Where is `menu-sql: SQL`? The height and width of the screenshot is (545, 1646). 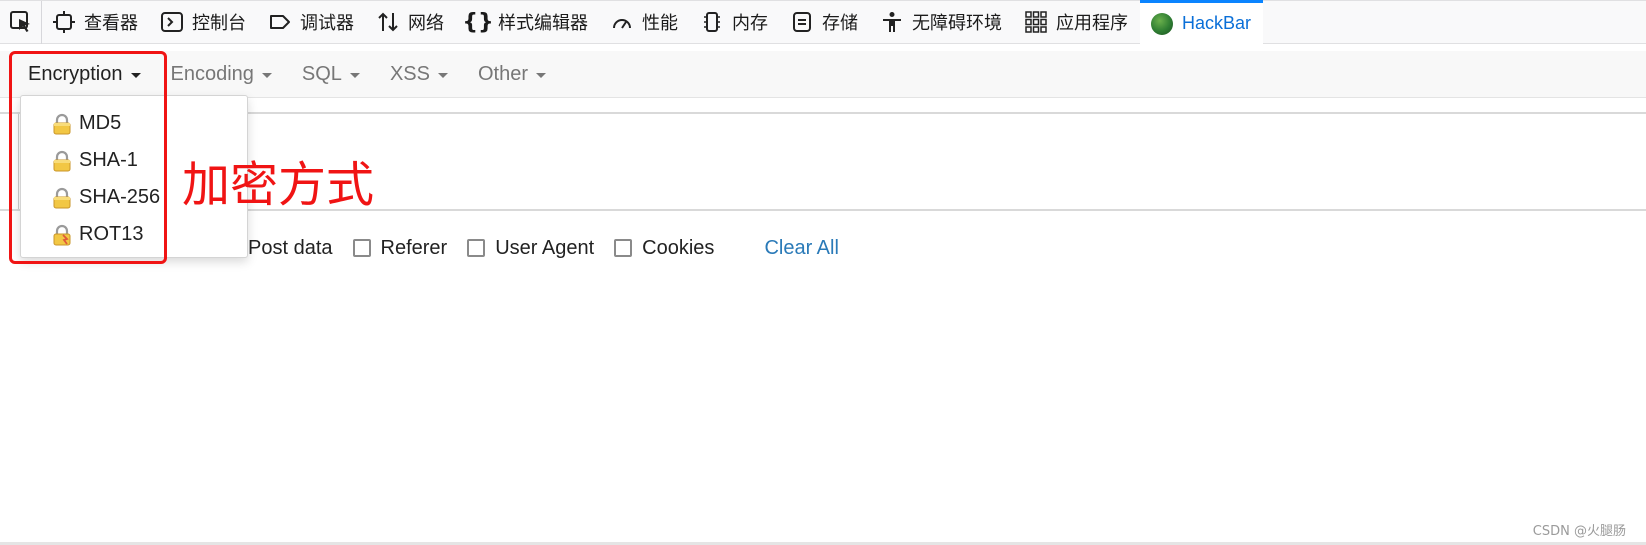 menu-sql: SQL is located at coordinates (331, 74).